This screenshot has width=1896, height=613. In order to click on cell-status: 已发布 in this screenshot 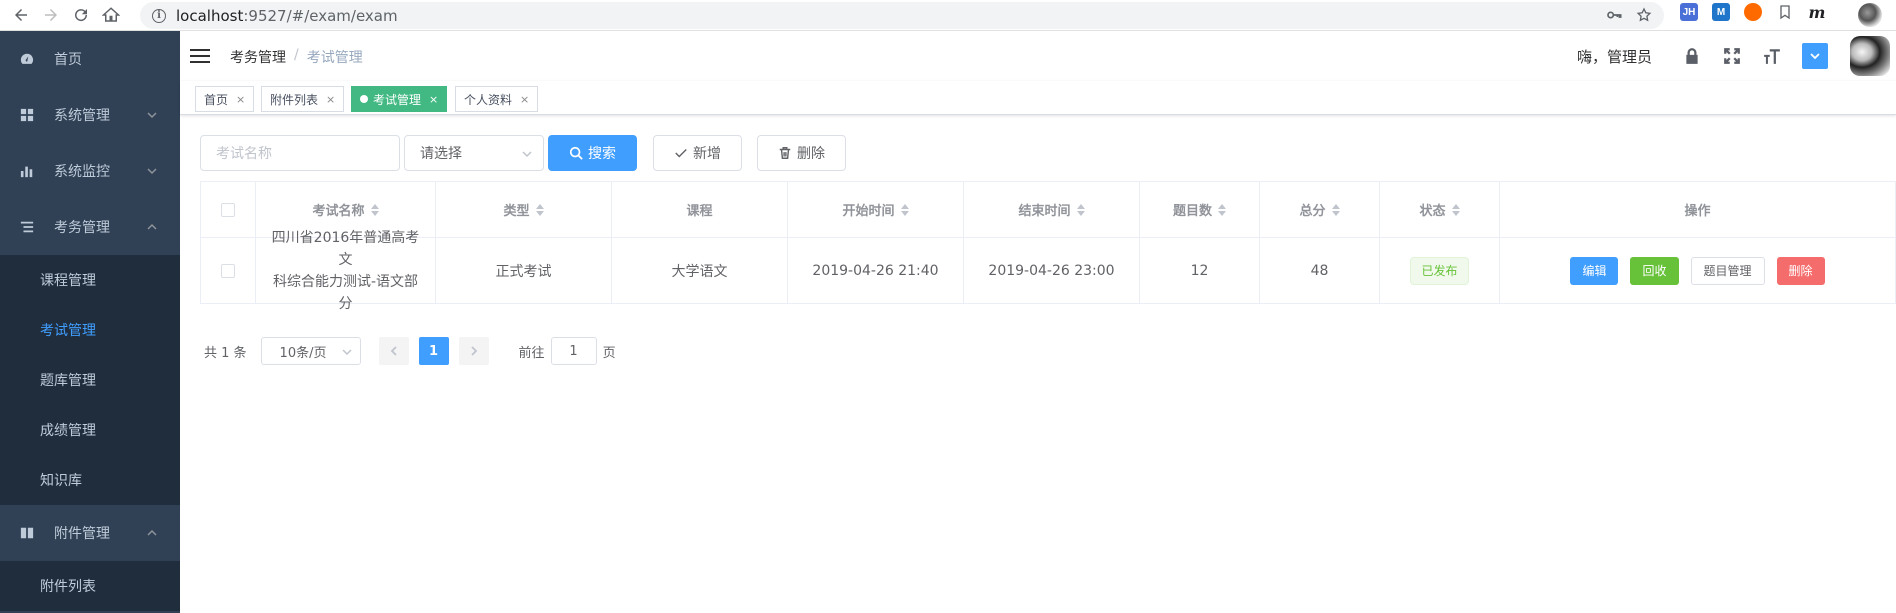, I will do `click(1440, 270)`.